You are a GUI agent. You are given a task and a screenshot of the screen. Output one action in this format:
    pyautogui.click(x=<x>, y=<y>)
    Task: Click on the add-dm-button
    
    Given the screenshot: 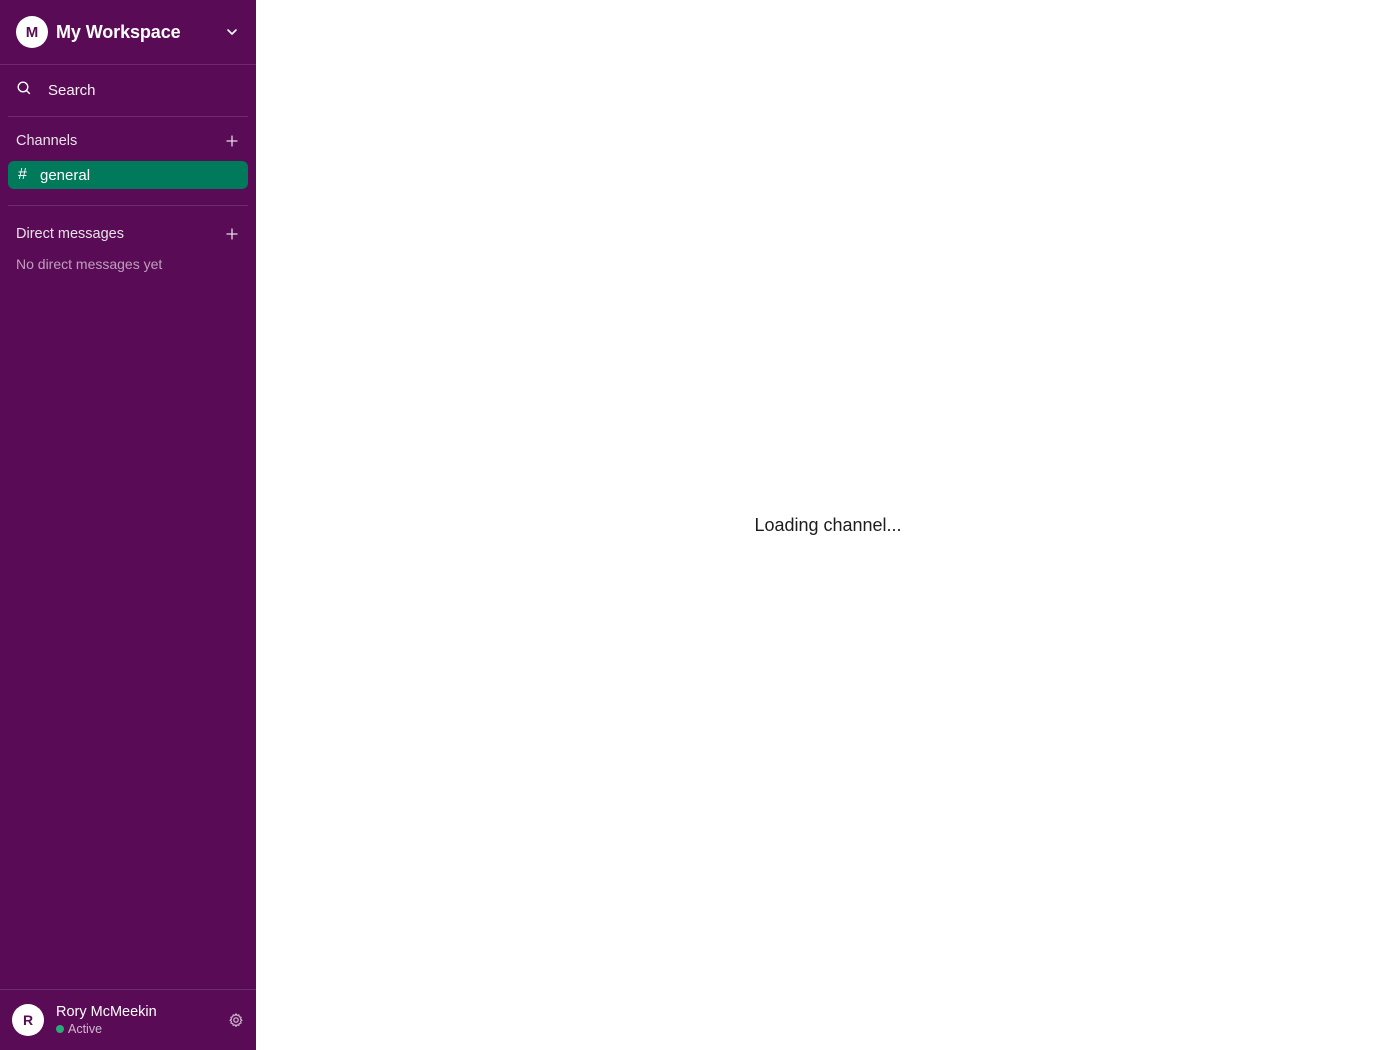 What is the action you would take?
    pyautogui.click(x=232, y=234)
    